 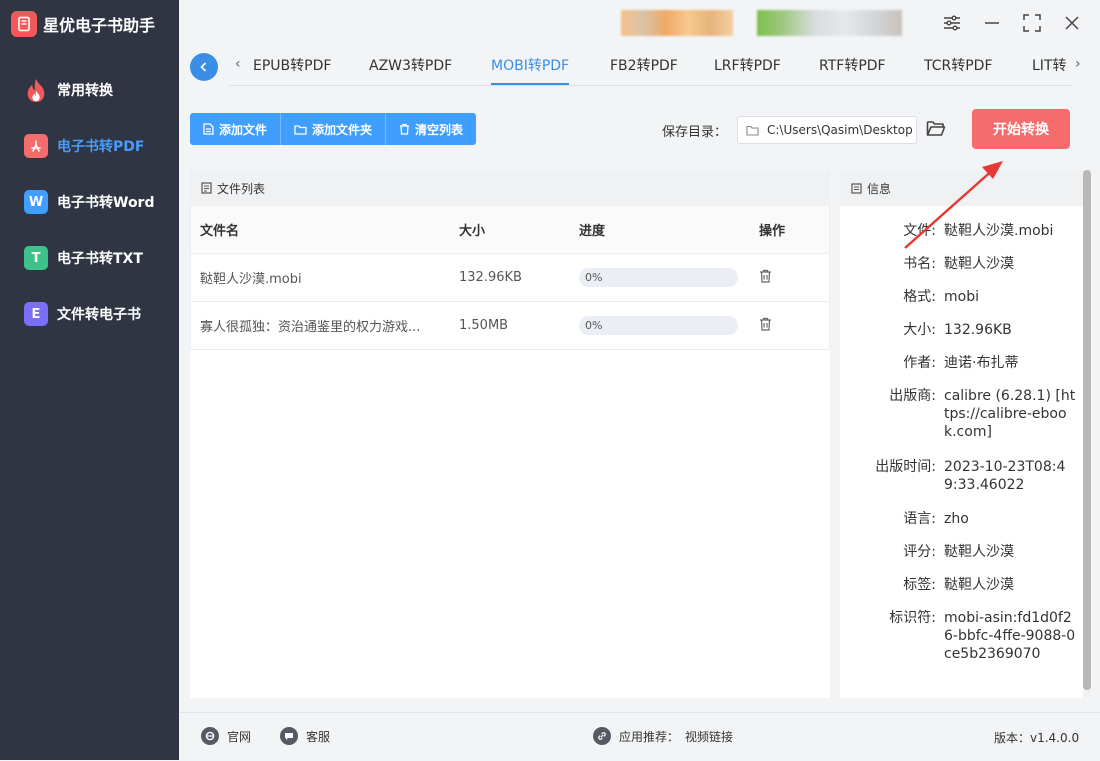 I want to click on info-key: 出版时间:, so click(x=905, y=467).